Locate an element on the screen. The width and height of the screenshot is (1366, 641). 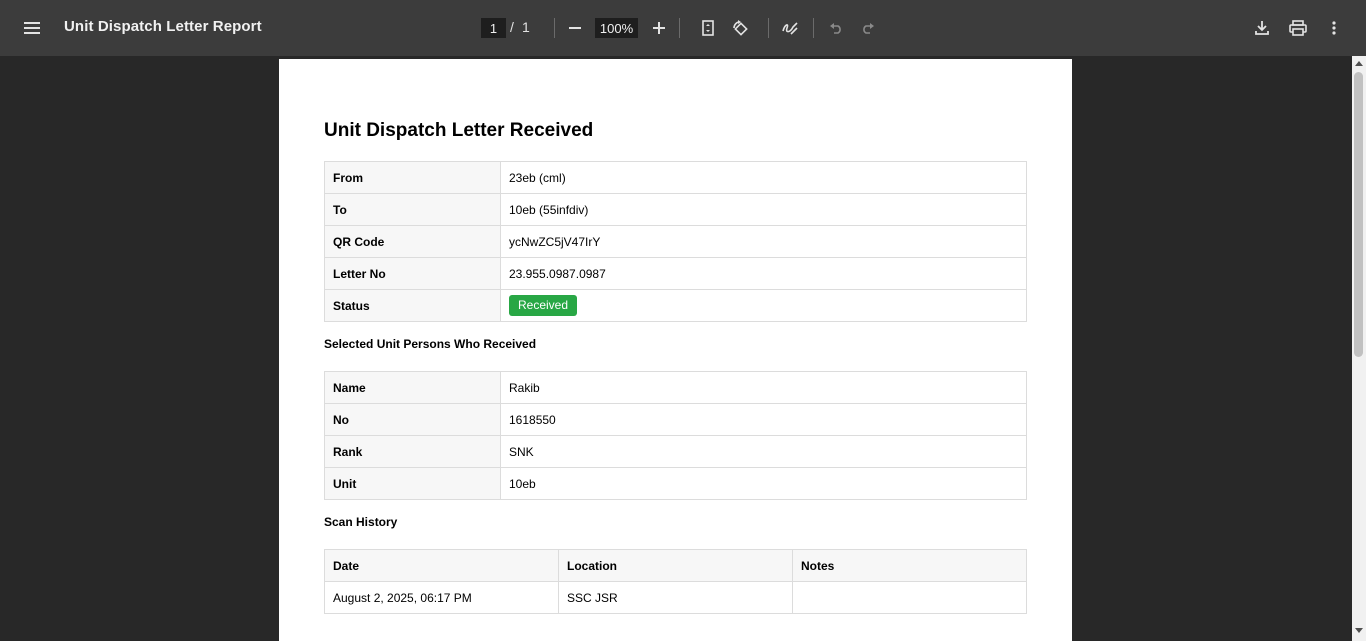
plus-icon is located at coordinates (659, 28).